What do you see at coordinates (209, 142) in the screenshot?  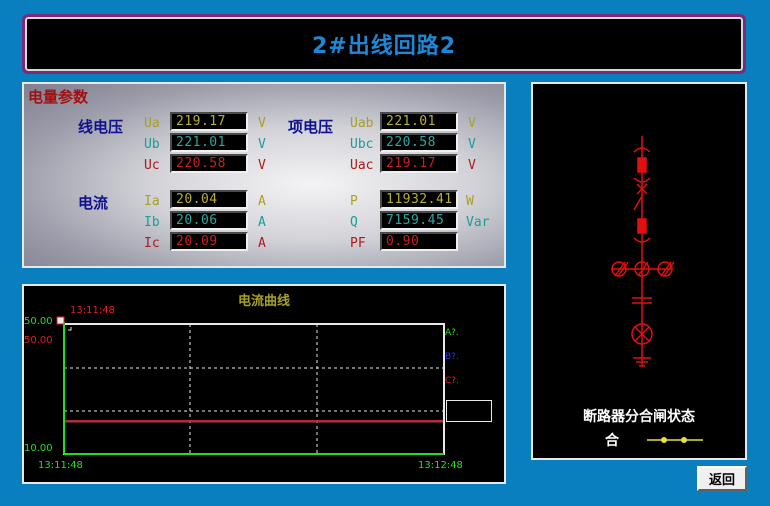 I see `ub-value: 221.01` at bounding box center [209, 142].